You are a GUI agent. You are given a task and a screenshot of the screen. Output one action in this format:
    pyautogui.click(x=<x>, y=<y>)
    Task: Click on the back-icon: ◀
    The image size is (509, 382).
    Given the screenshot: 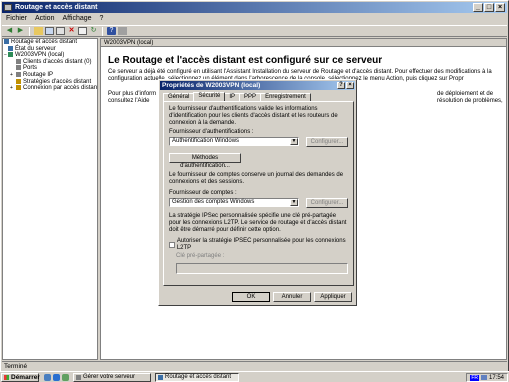 What is the action you would take?
    pyautogui.click(x=9, y=31)
    